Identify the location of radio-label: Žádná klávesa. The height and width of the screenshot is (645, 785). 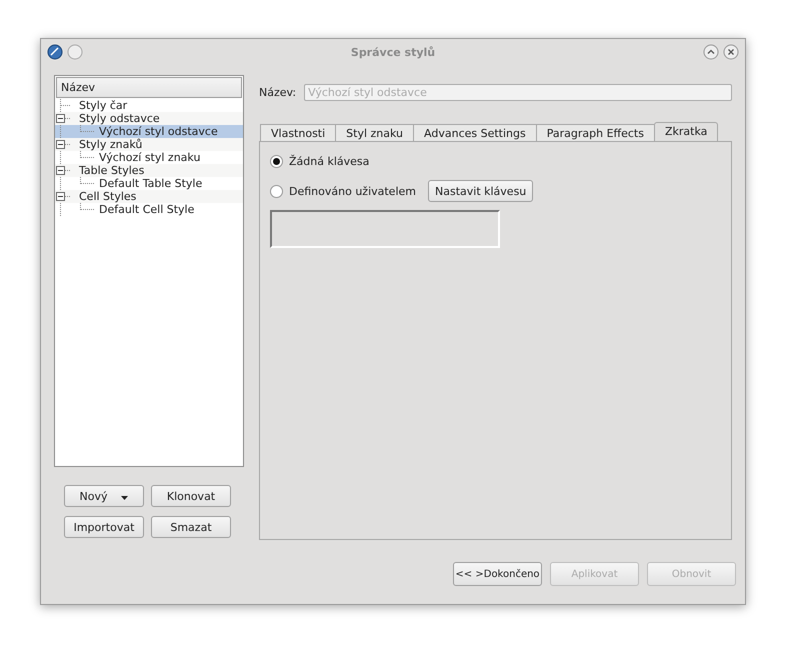
(329, 161).